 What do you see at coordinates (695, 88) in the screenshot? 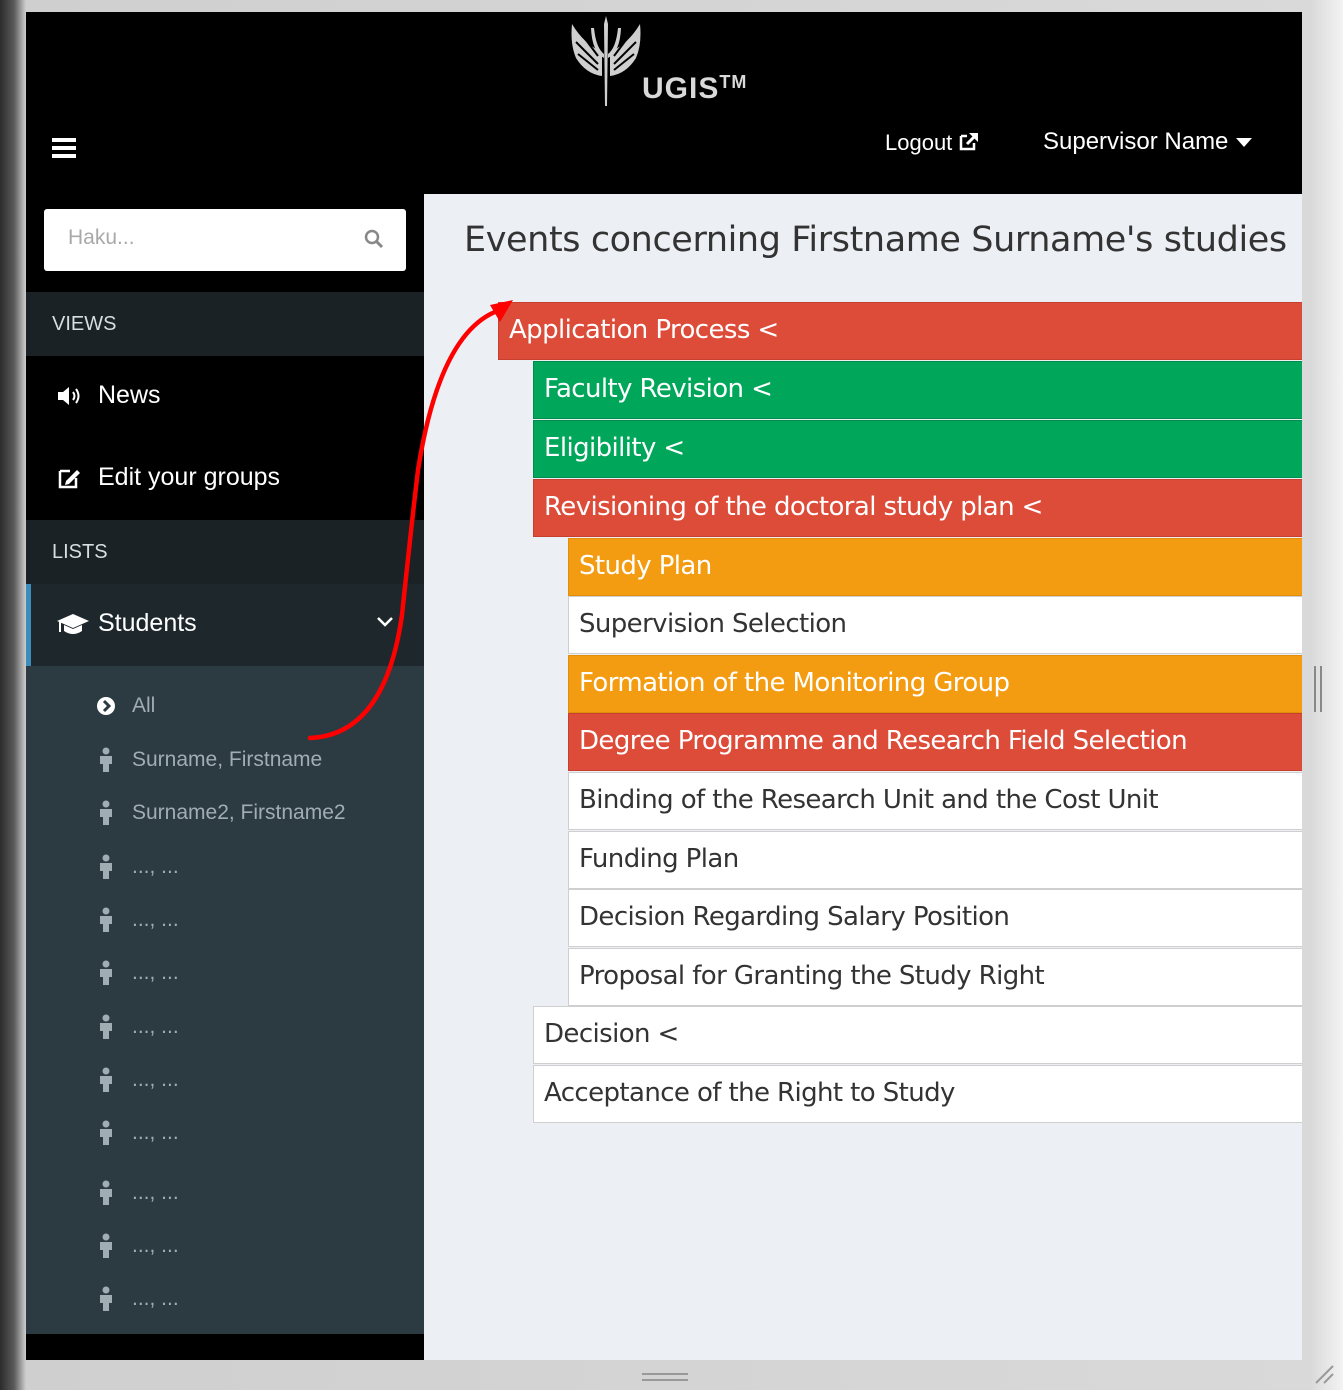
I see `logo-text: UGISTM` at bounding box center [695, 88].